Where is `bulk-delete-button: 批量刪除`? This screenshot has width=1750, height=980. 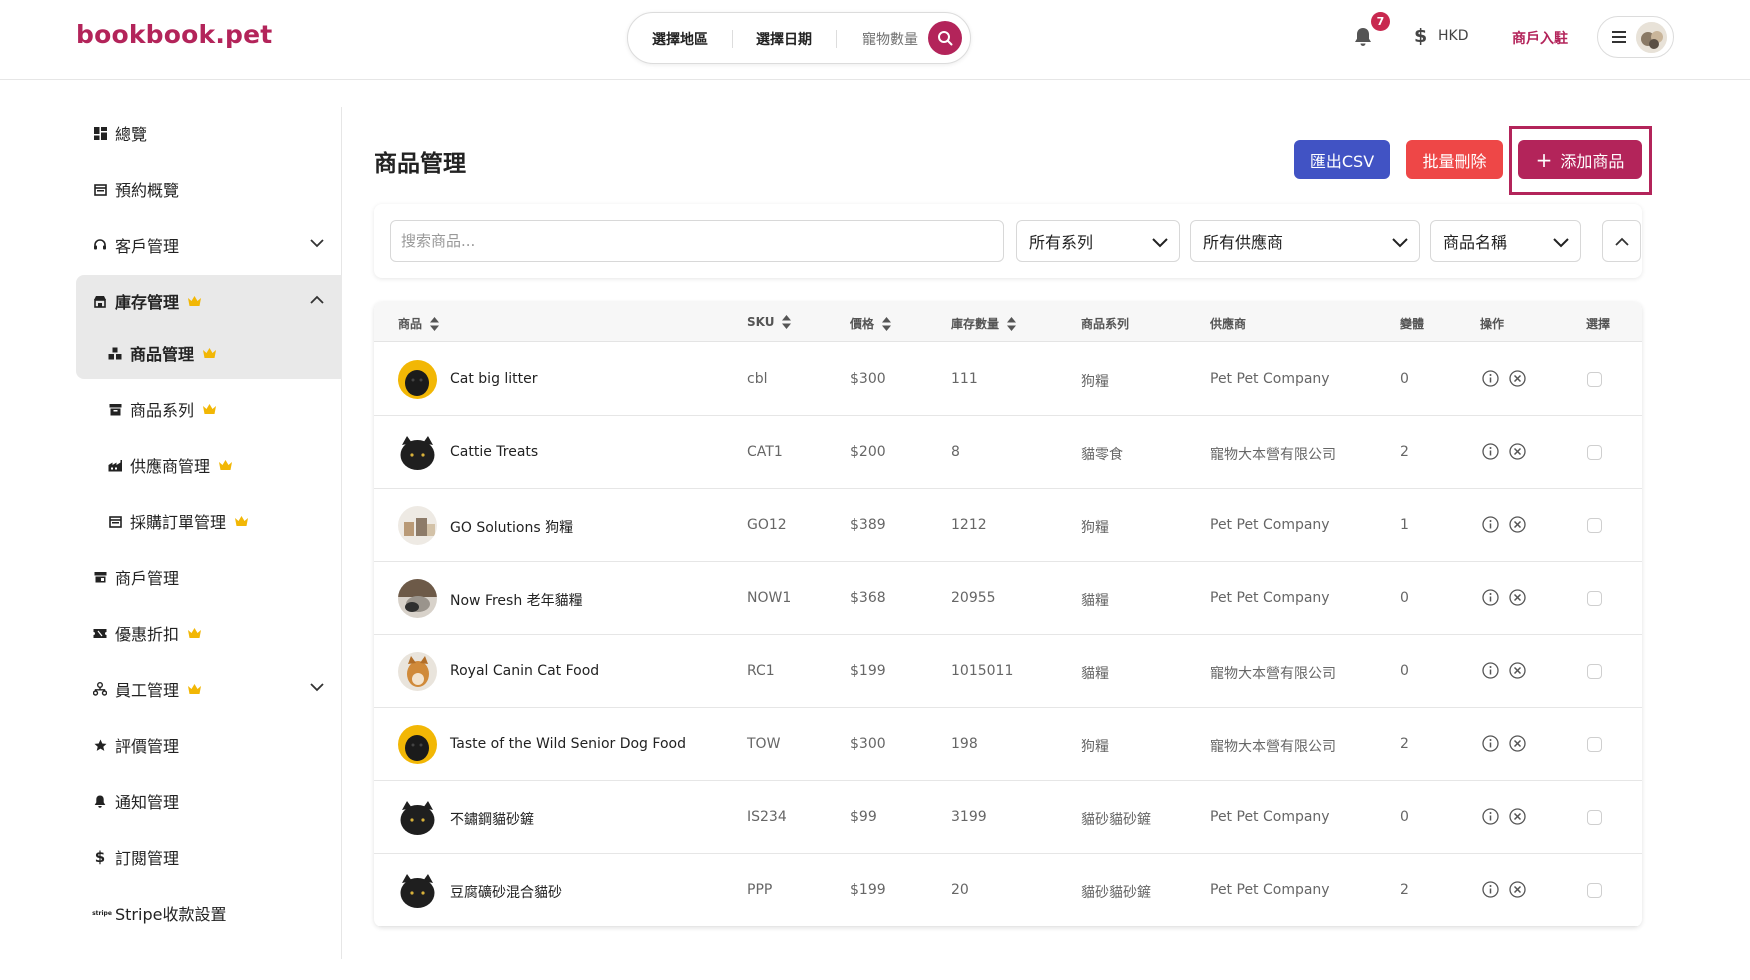 bulk-delete-button: 批量刪除 is located at coordinates (1454, 159).